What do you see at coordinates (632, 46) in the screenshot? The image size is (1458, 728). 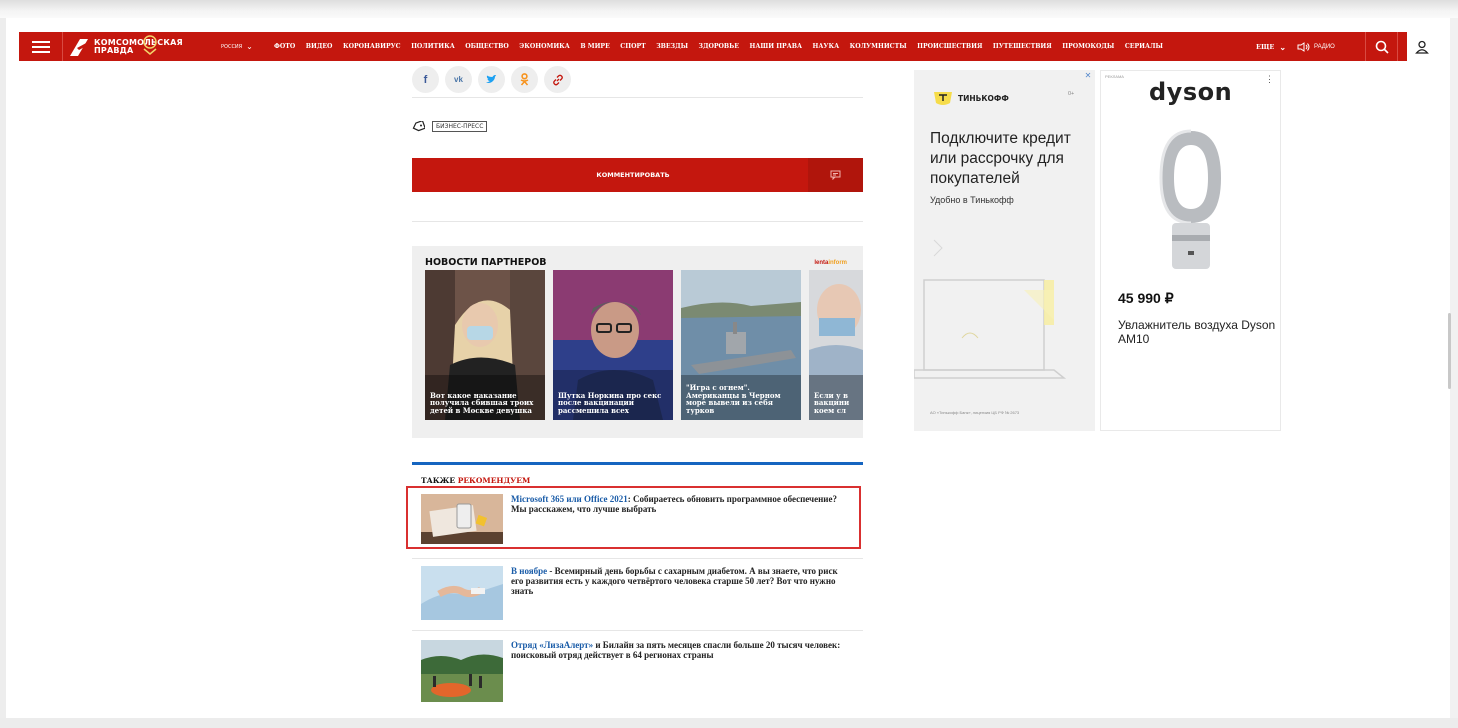 I see `nav-item-sport: СПОРТ` at bounding box center [632, 46].